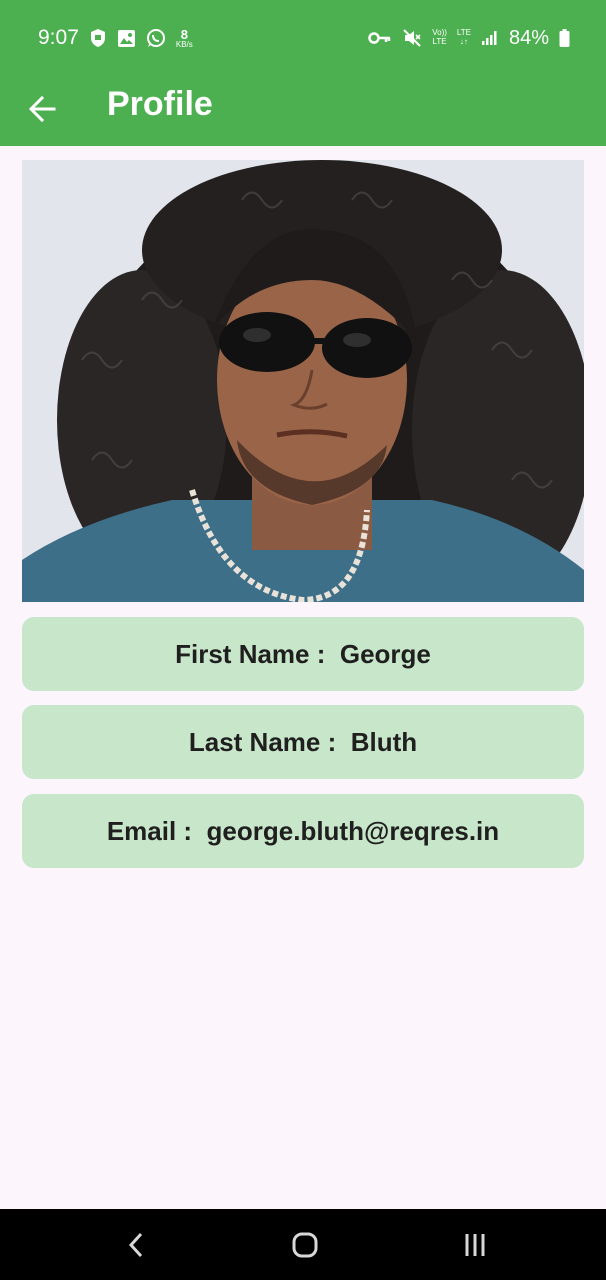  Describe the element at coordinates (380, 38) in the screenshot. I see `vpn-key-icon` at that location.